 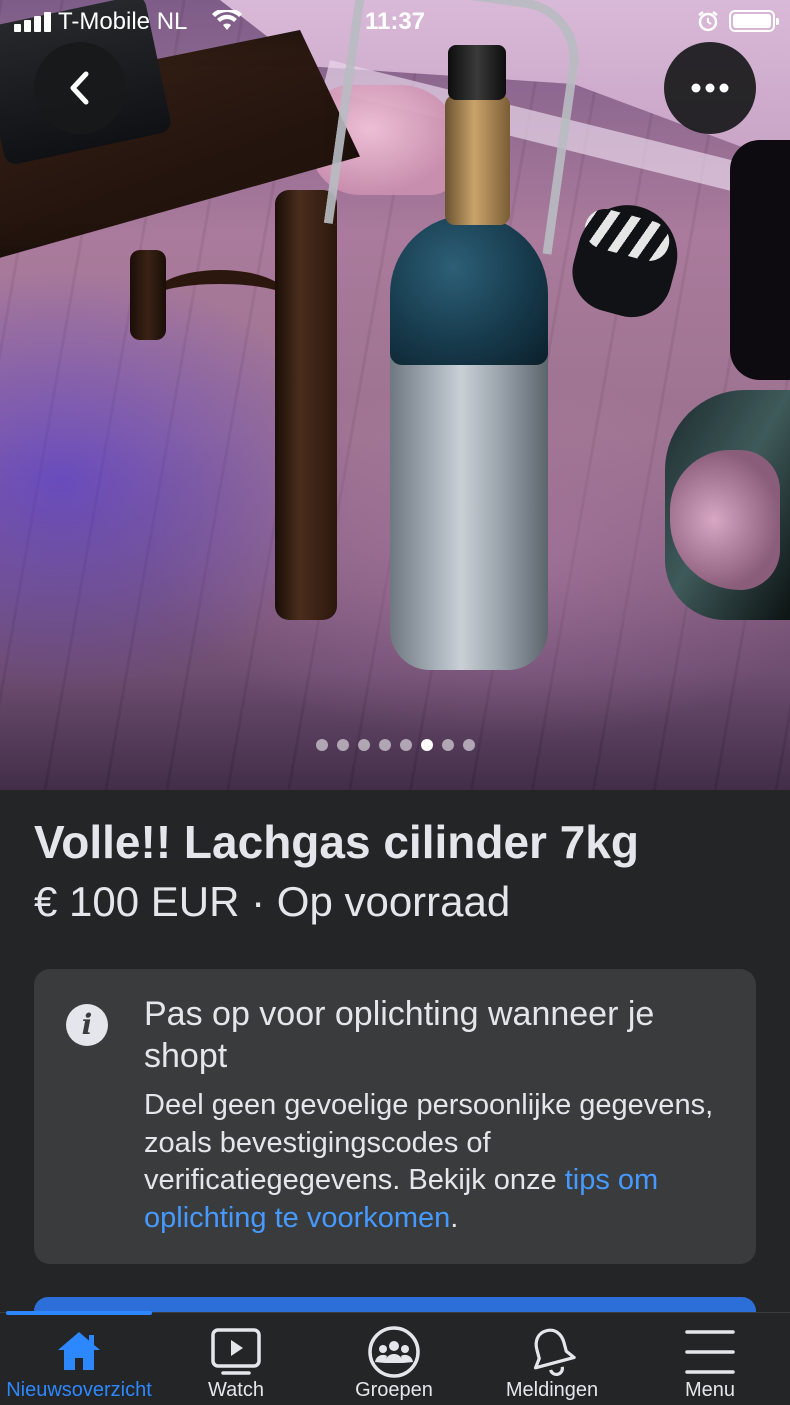 I want to click on menu-icon, so click(x=710, y=1352).